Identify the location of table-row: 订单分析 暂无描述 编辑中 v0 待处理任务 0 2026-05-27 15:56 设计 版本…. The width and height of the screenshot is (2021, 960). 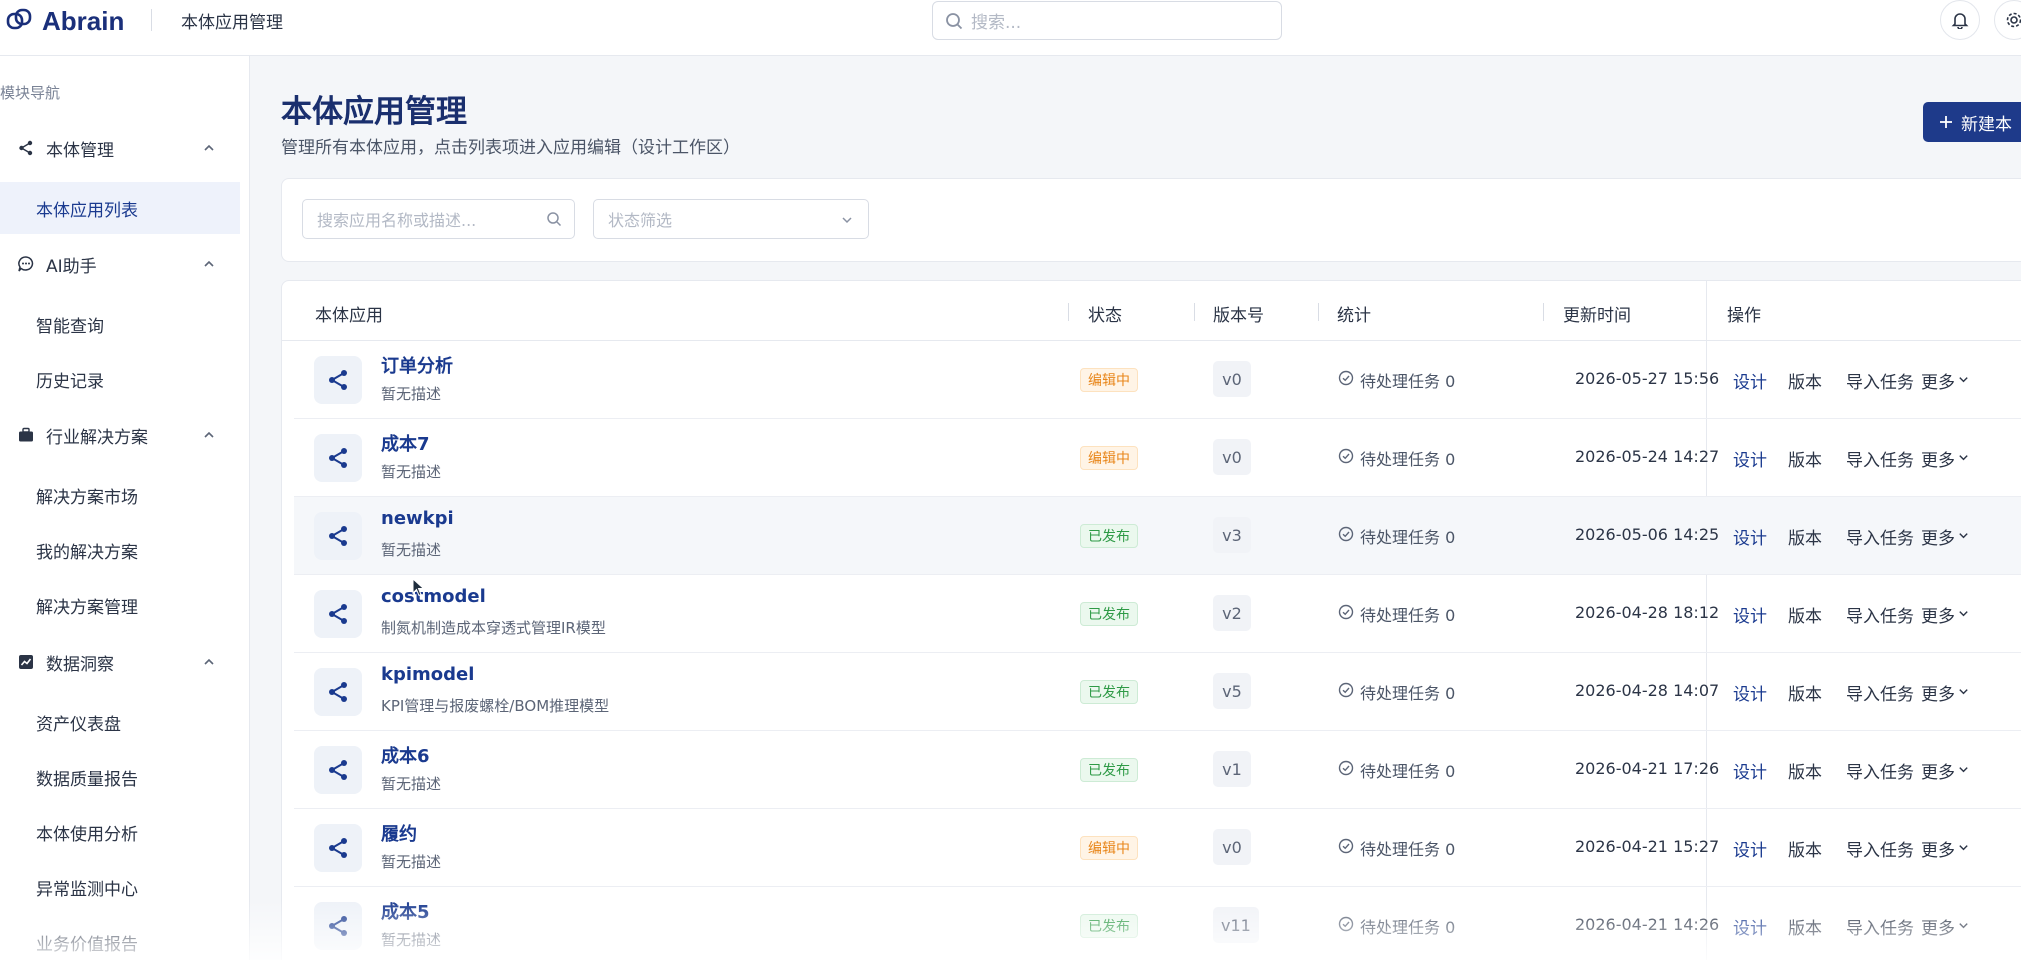
(1157, 380).